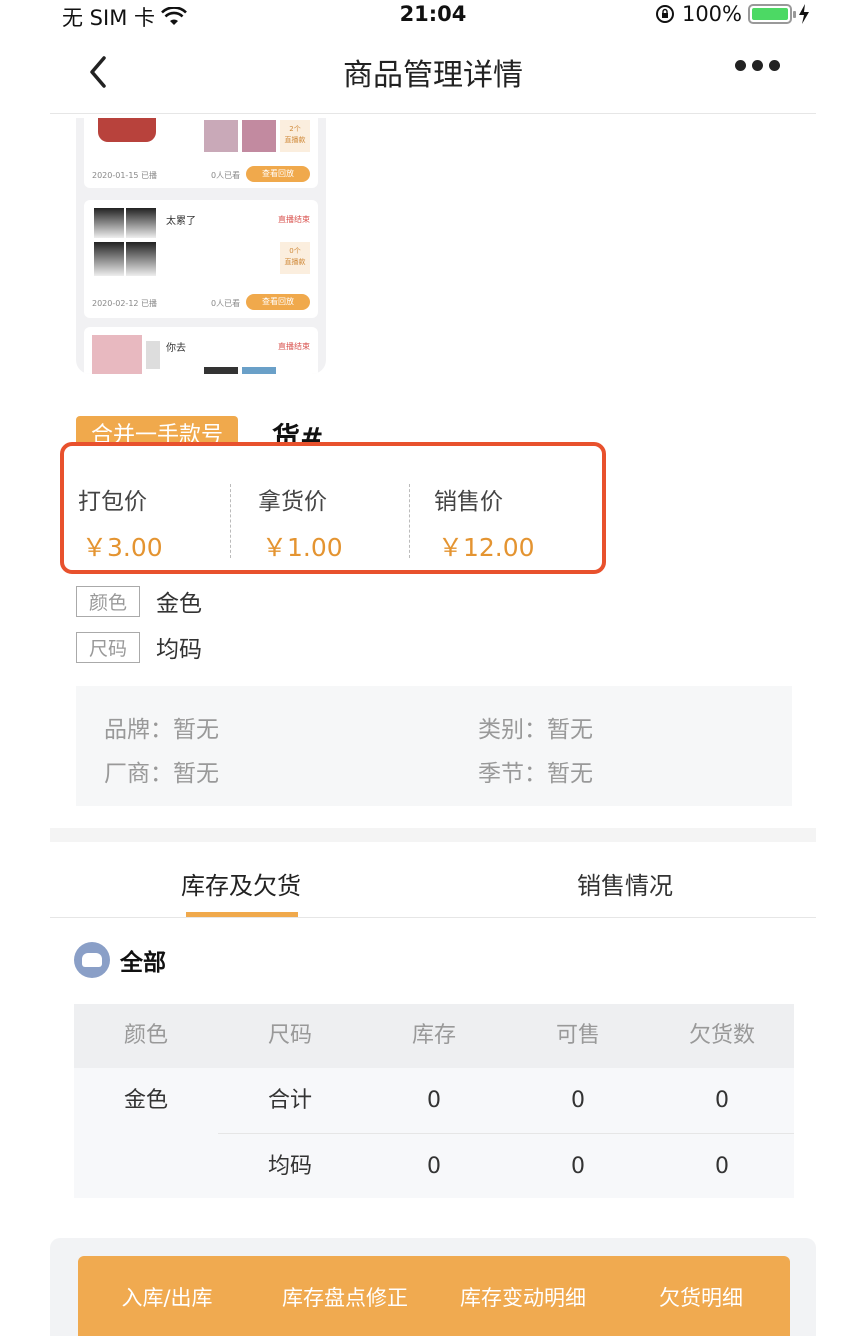 This screenshot has height=1336, width=866. What do you see at coordinates (167, 1296) in the screenshot?
I see `stock-in-out-button: 入库/出库` at bounding box center [167, 1296].